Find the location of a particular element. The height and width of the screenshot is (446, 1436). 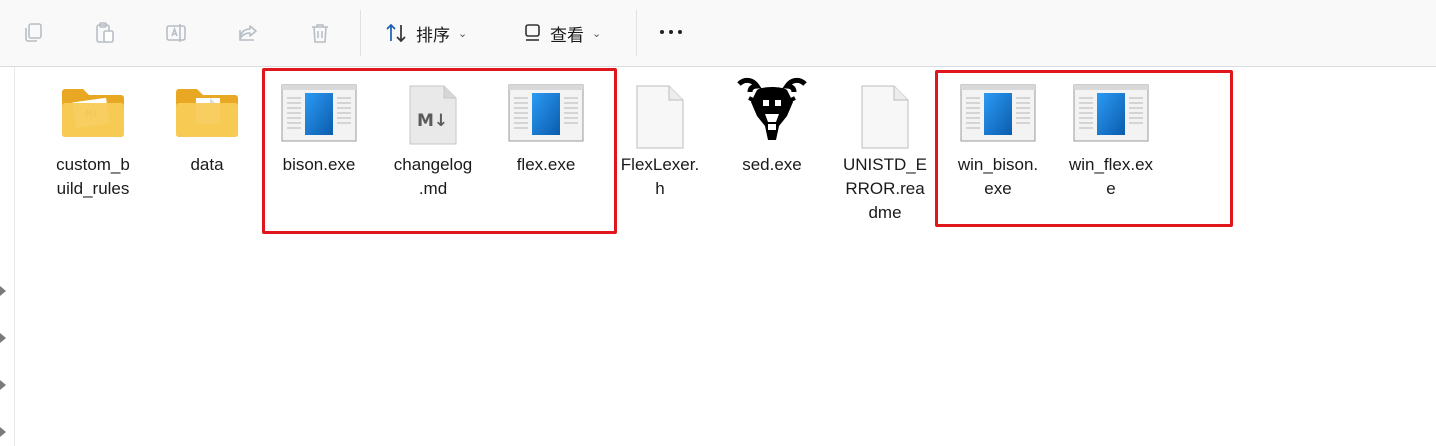

rename-icon is located at coordinates (176, 33).